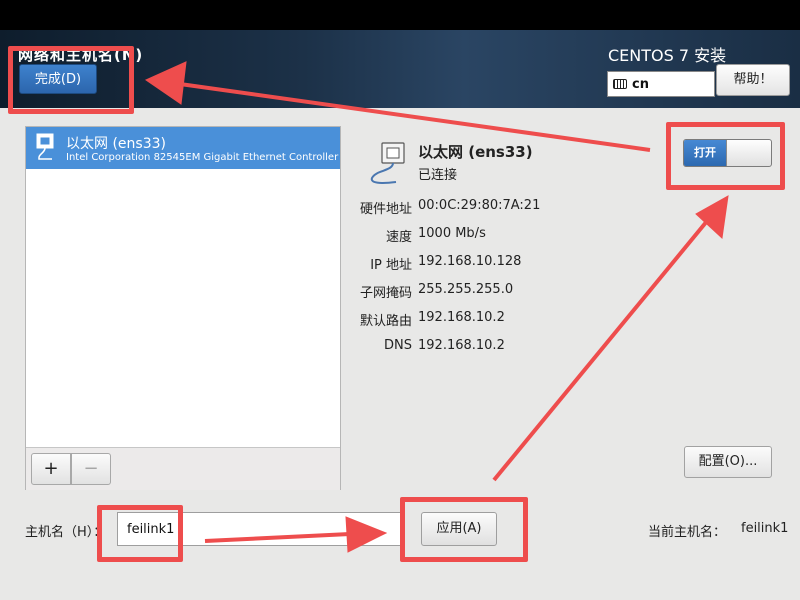 This screenshot has height=600, width=800. What do you see at coordinates (667, 55) in the screenshot?
I see `install-title: CENTOS 7 安装` at bounding box center [667, 55].